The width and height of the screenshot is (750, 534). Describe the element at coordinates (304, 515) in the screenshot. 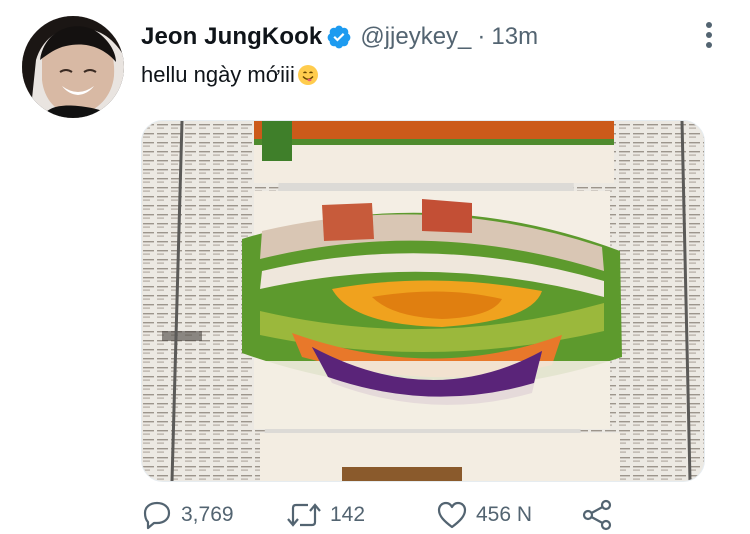

I see `retweet-icon` at that location.